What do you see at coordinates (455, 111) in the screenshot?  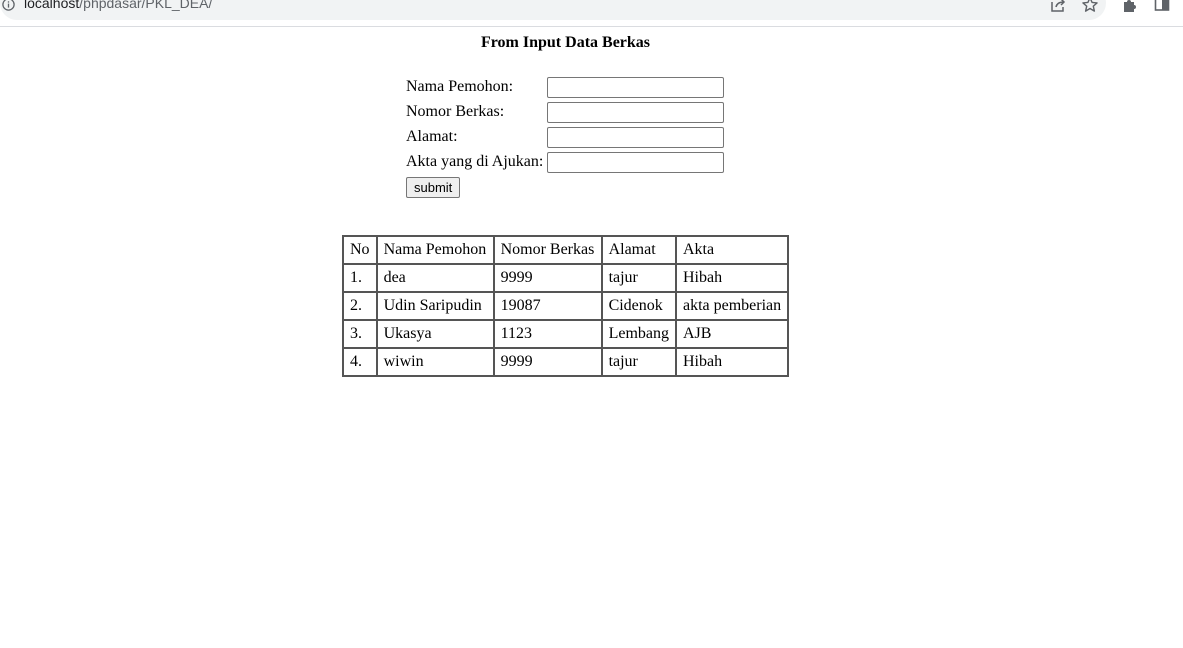 I see `nomor-berkas-label: Nomor Berkas:` at bounding box center [455, 111].